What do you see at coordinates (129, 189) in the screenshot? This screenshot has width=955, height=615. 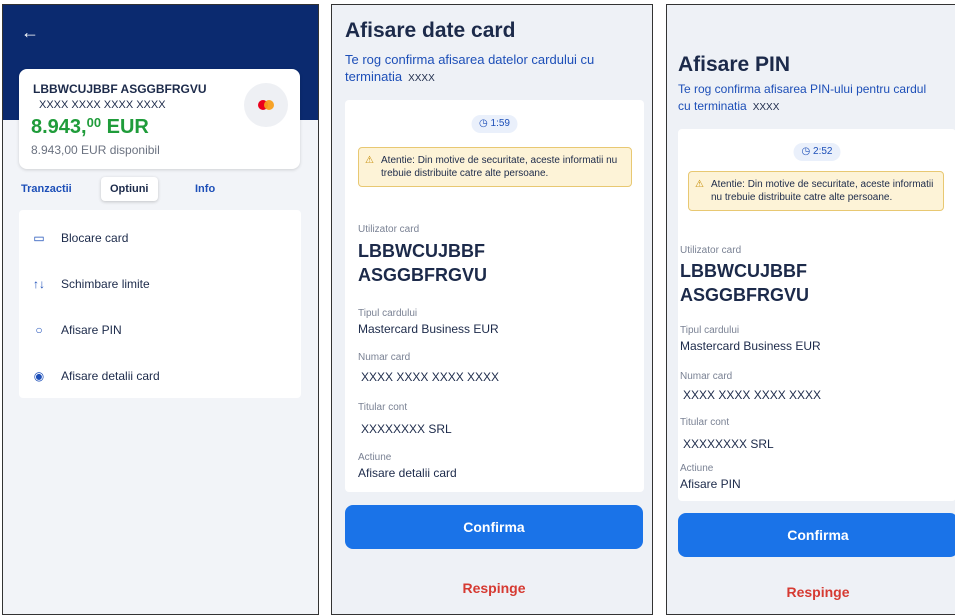 I see `tab-optiuni: Optiuni` at bounding box center [129, 189].